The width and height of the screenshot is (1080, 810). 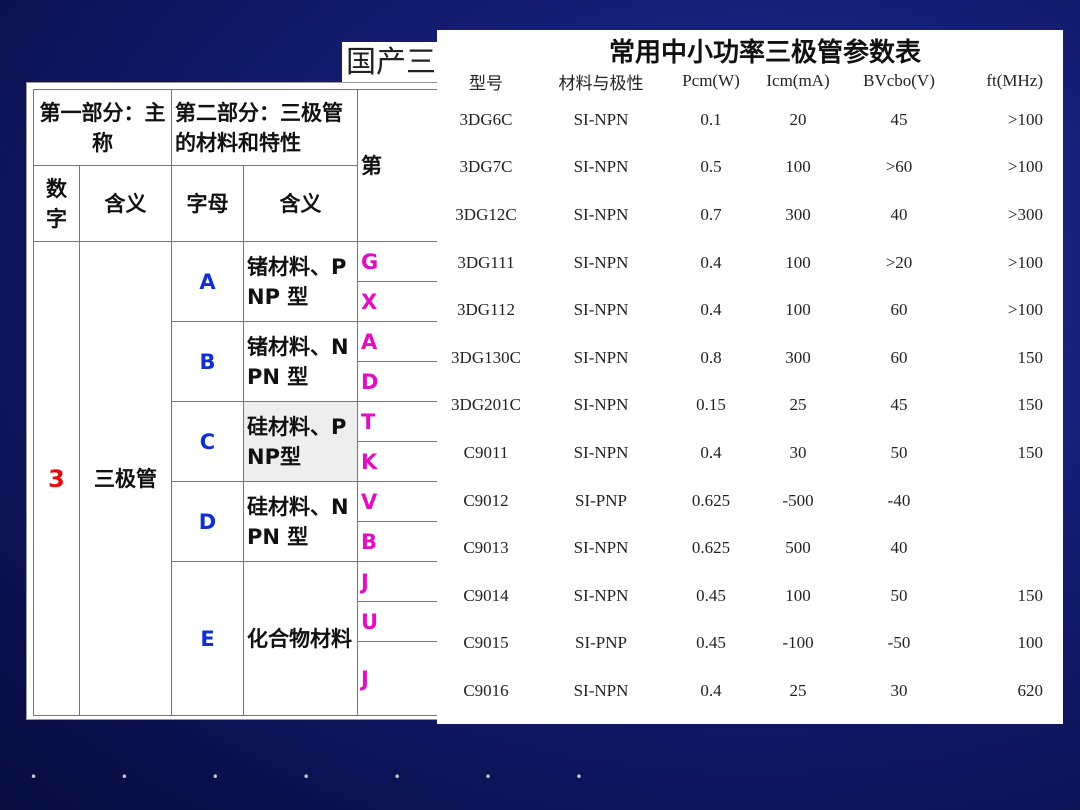 I want to click on material-letter-c: C, so click(x=207, y=441).